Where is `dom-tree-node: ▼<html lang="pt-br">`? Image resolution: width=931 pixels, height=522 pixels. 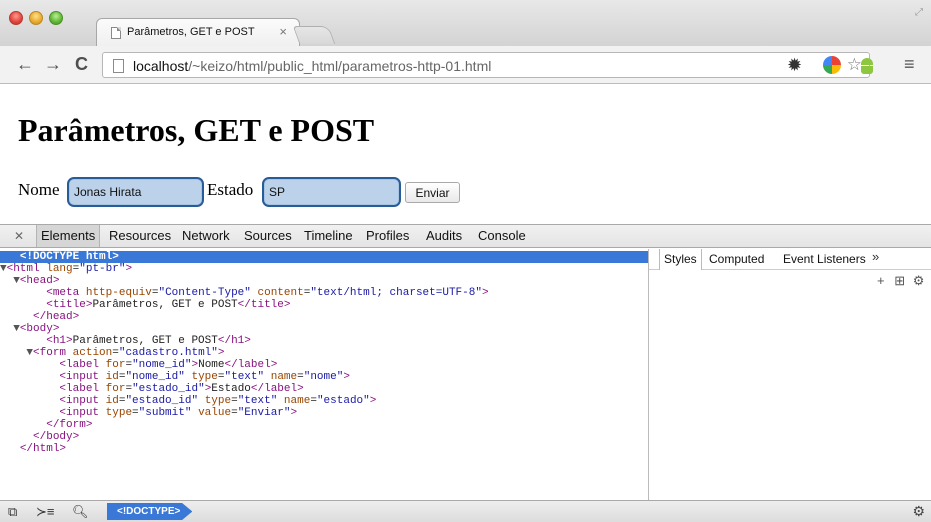 dom-tree-node: ▼<html lang="pt-br"> is located at coordinates (324, 269).